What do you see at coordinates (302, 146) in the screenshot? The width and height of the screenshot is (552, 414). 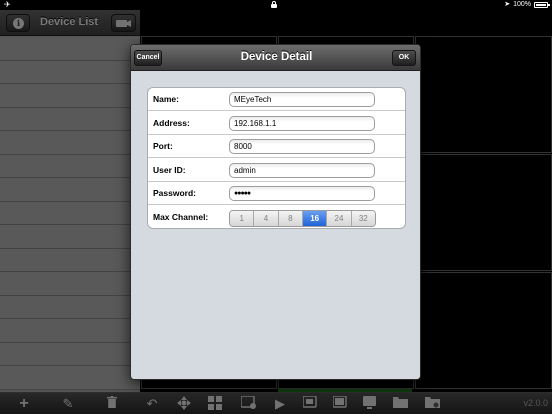 I see `port-field: 8000` at bounding box center [302, 146].